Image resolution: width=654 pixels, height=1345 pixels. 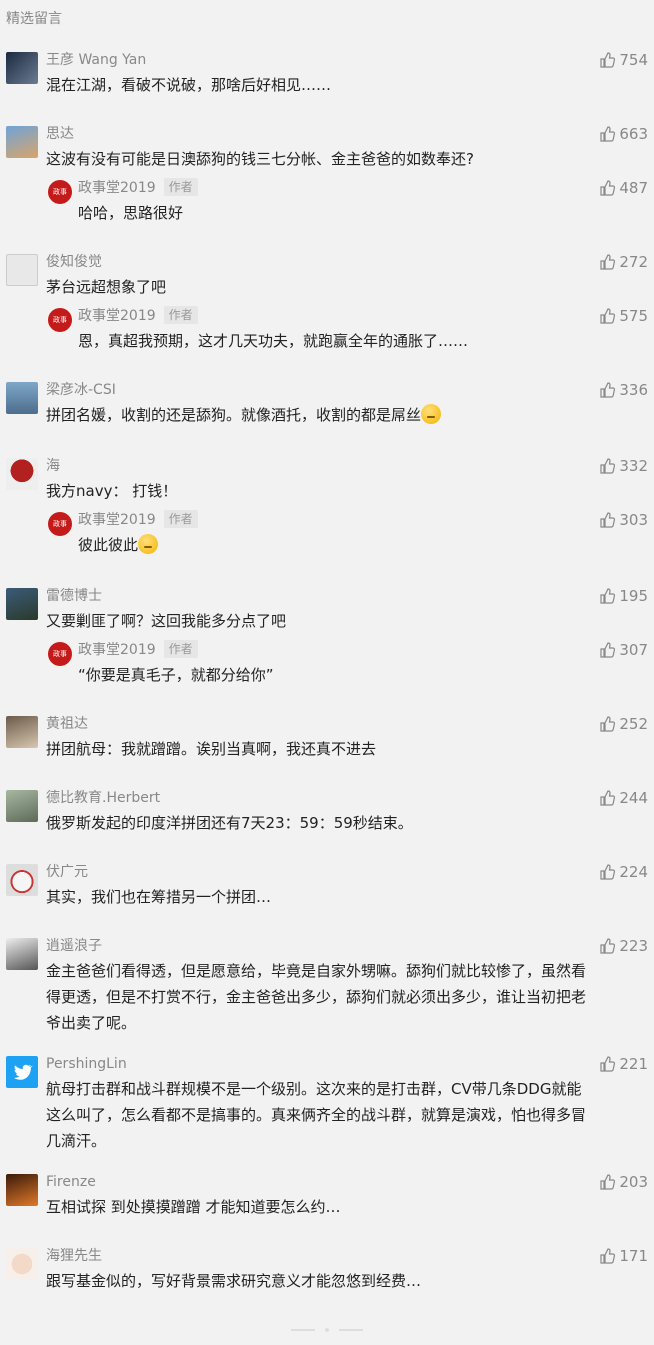 What do you see at coordinates (633, 872) in the screenshot?
I see `like-count: 224` at bounding box center [633, 872].